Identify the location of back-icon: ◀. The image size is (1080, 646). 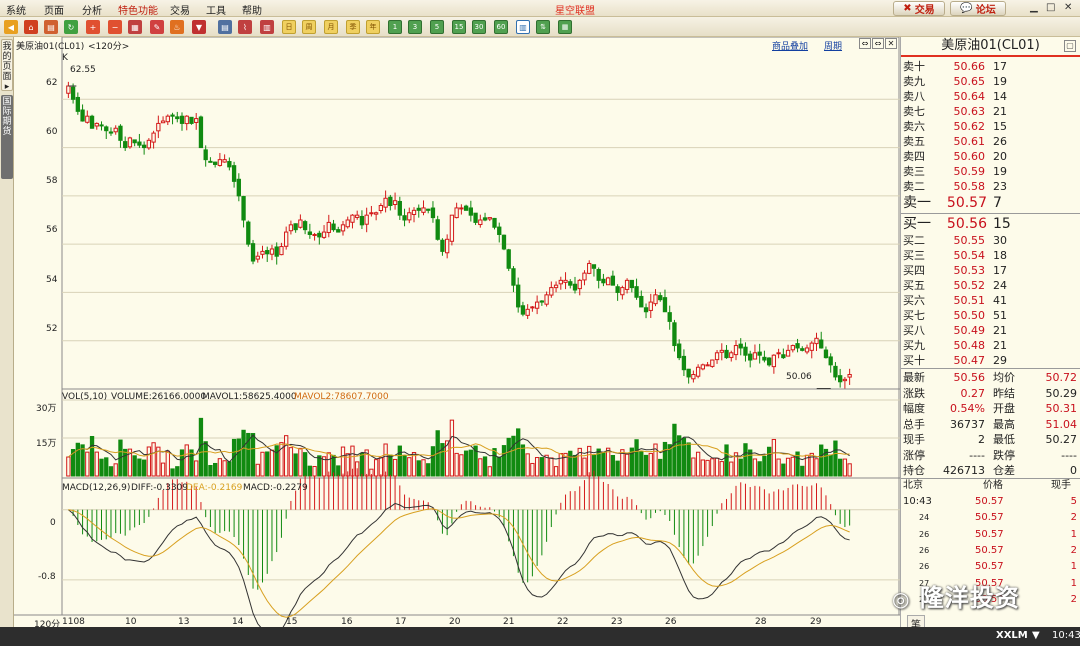
(11, 27).